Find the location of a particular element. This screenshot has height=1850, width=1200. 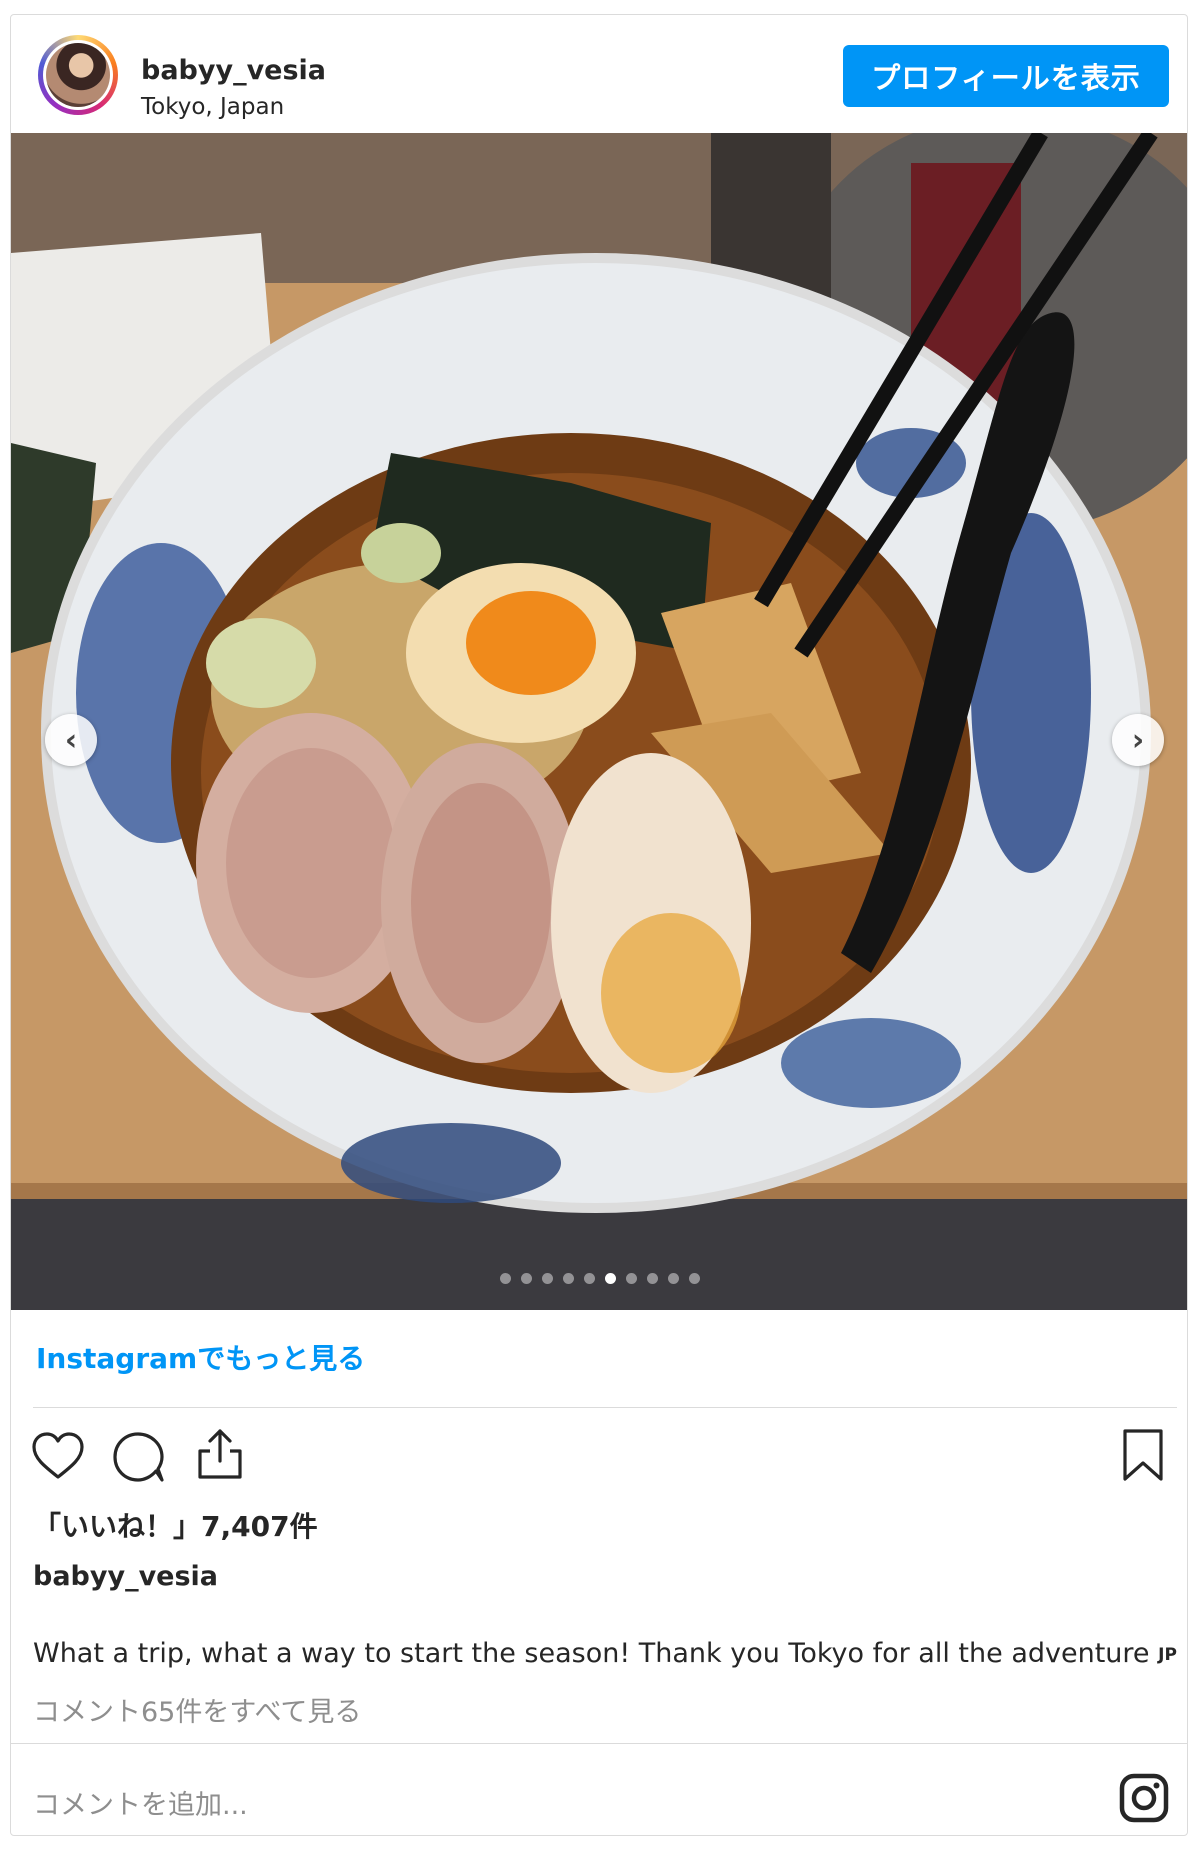

location: Tokyo, Japan is located at coordinates (212, 107).